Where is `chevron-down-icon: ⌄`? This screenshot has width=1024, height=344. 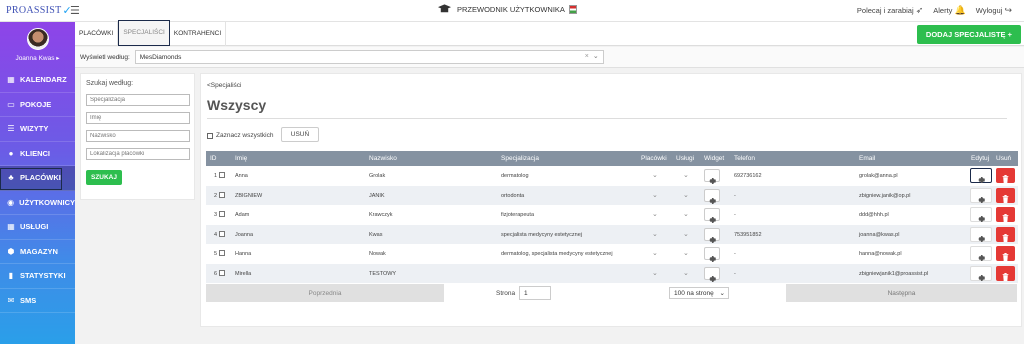 chevron-down-icon: ⌄ is located at coordinates (596, 56).